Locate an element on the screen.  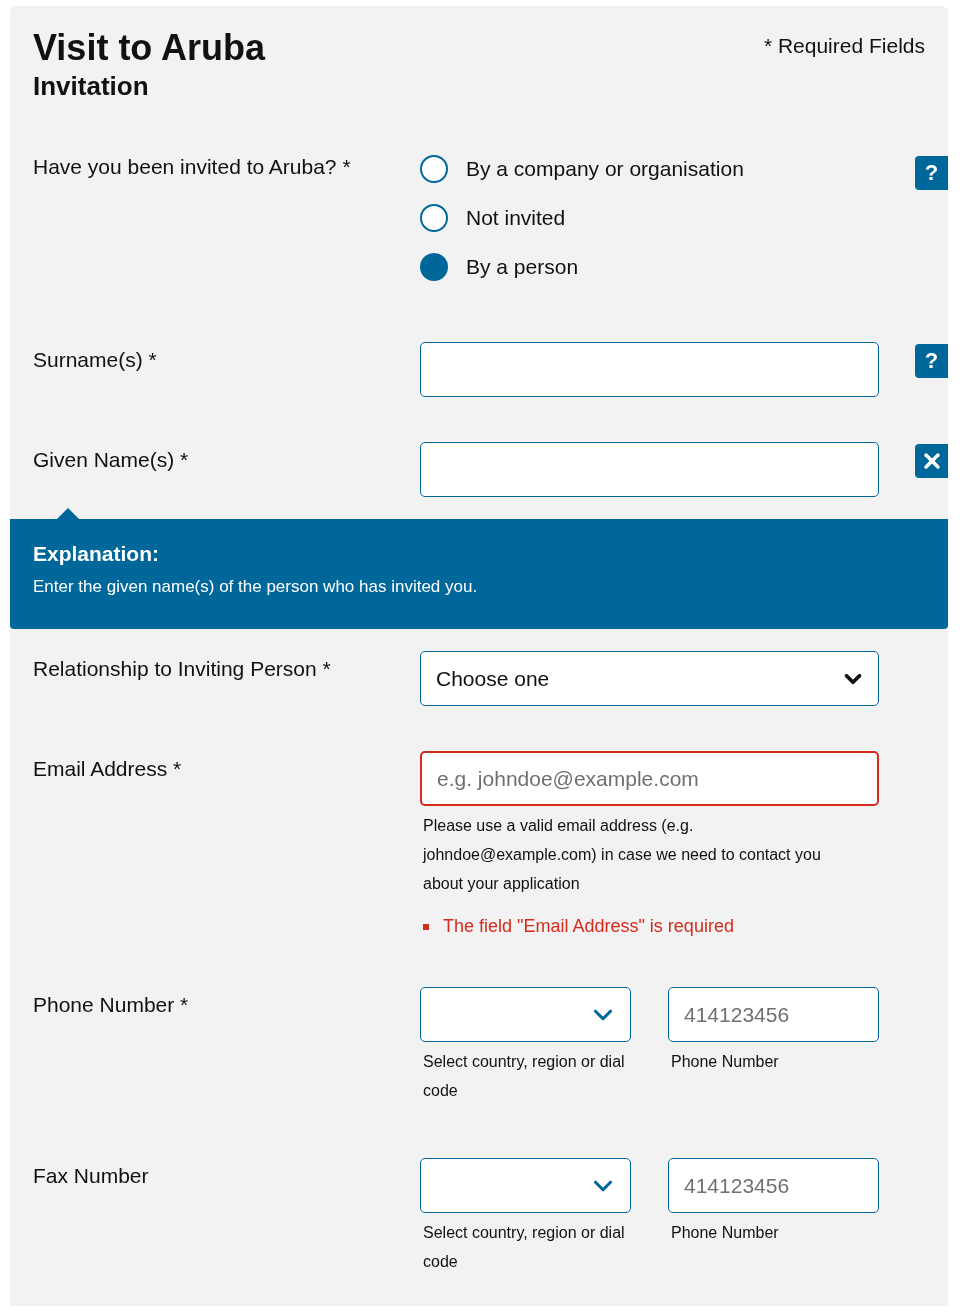
radio-option: By a person is located at coordinates (649, 267).